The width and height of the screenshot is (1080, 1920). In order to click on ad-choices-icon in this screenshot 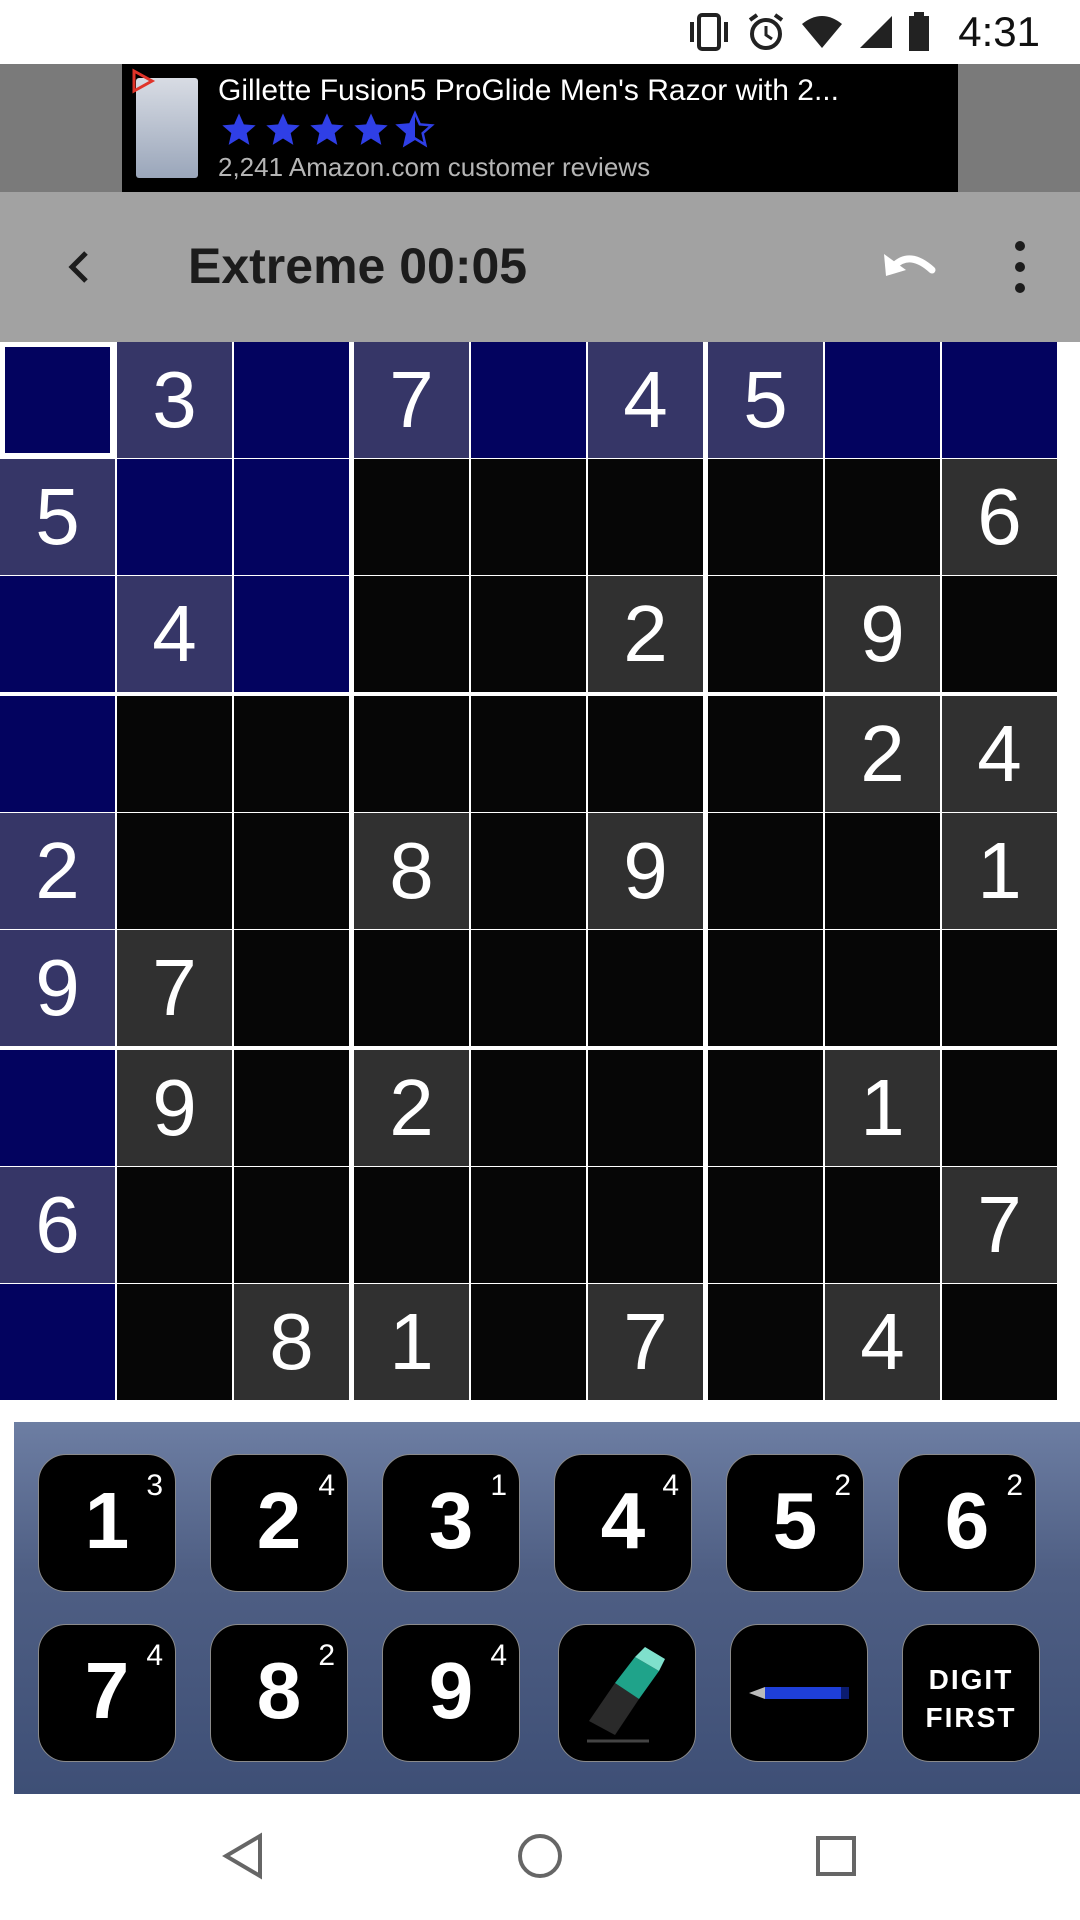, I will do `click(143, 81)`.